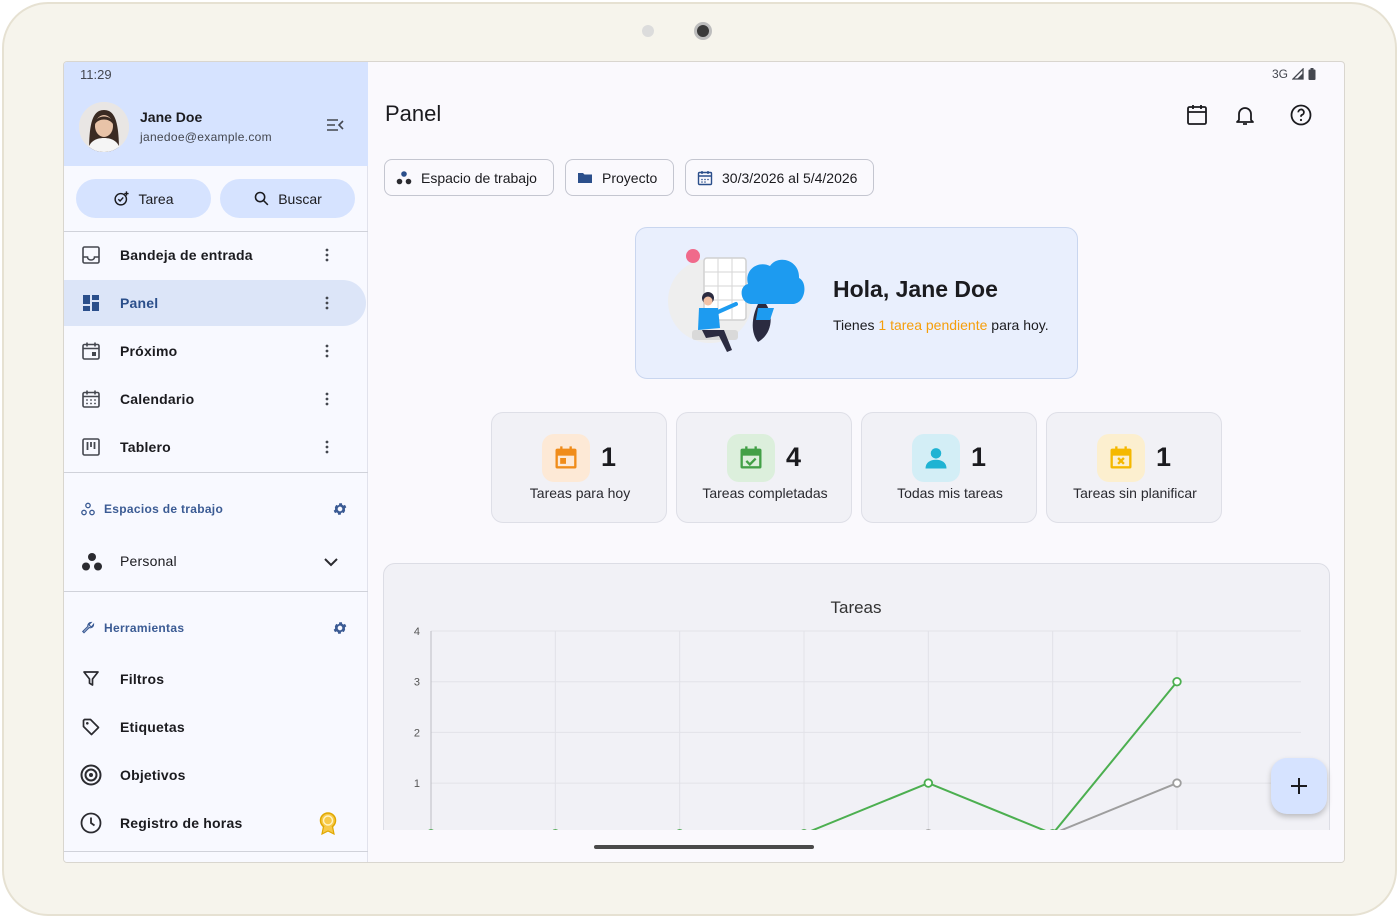  Describe the element at coordinates (1135, 493) in the screenshot. I see `stat-label: Tareas sin planificar` at that location.